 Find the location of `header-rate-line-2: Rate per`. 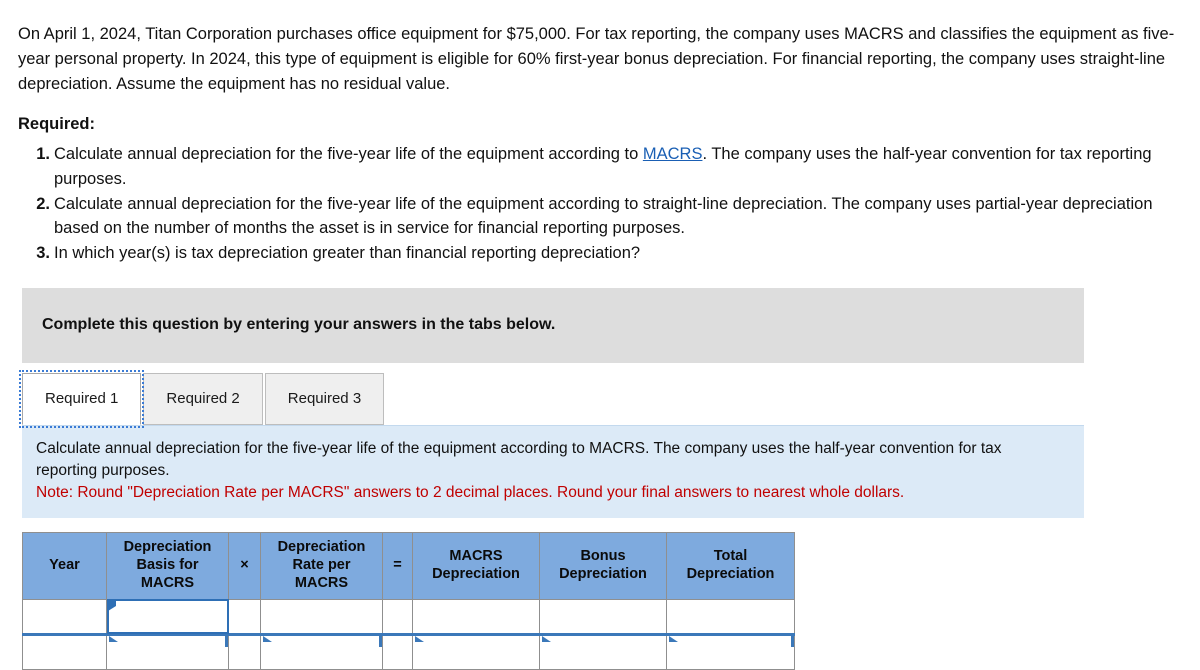

header-rate-line-2: Rate per is located at coordinates (321, 565).